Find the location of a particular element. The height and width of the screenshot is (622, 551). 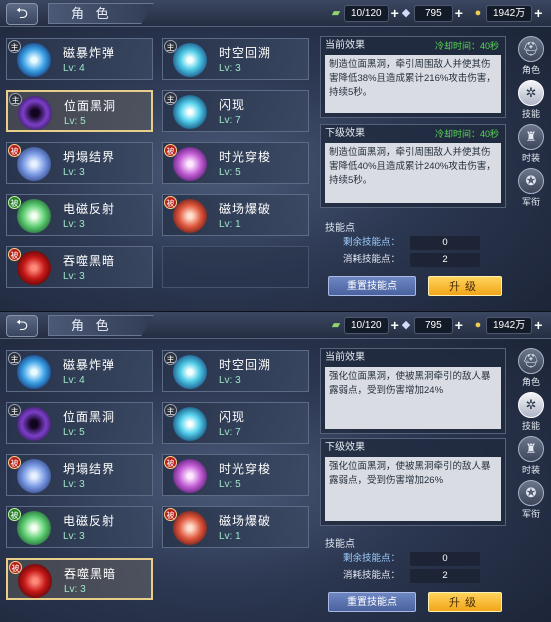

next-effect-panel: 下级效果 强化位面黑洞，使被黑洞牵引的敌人暴露弱点，受到伤害增加26% is located at coordinates (413, 482).